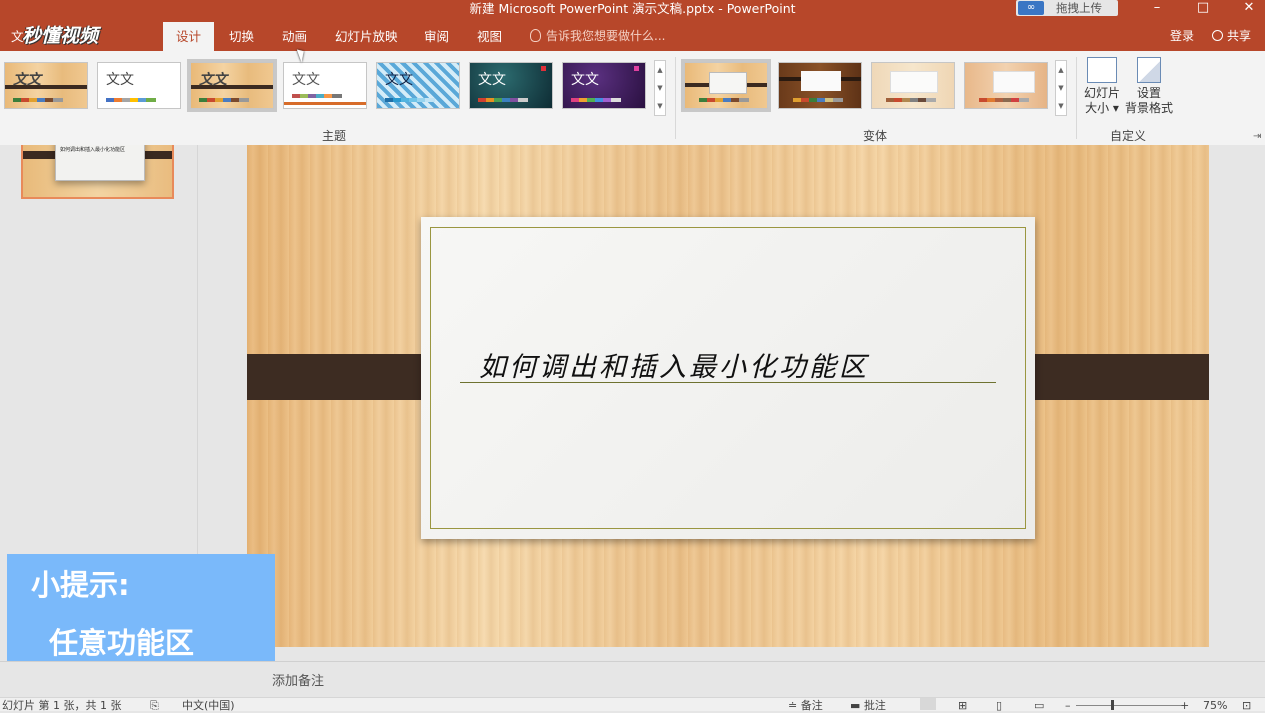 The height and width of the screenshot is (713, 1265). What do you see at coordinates (325, 103) in the screenshot?
I see `theme-bar` at bounding box center [325, 103].